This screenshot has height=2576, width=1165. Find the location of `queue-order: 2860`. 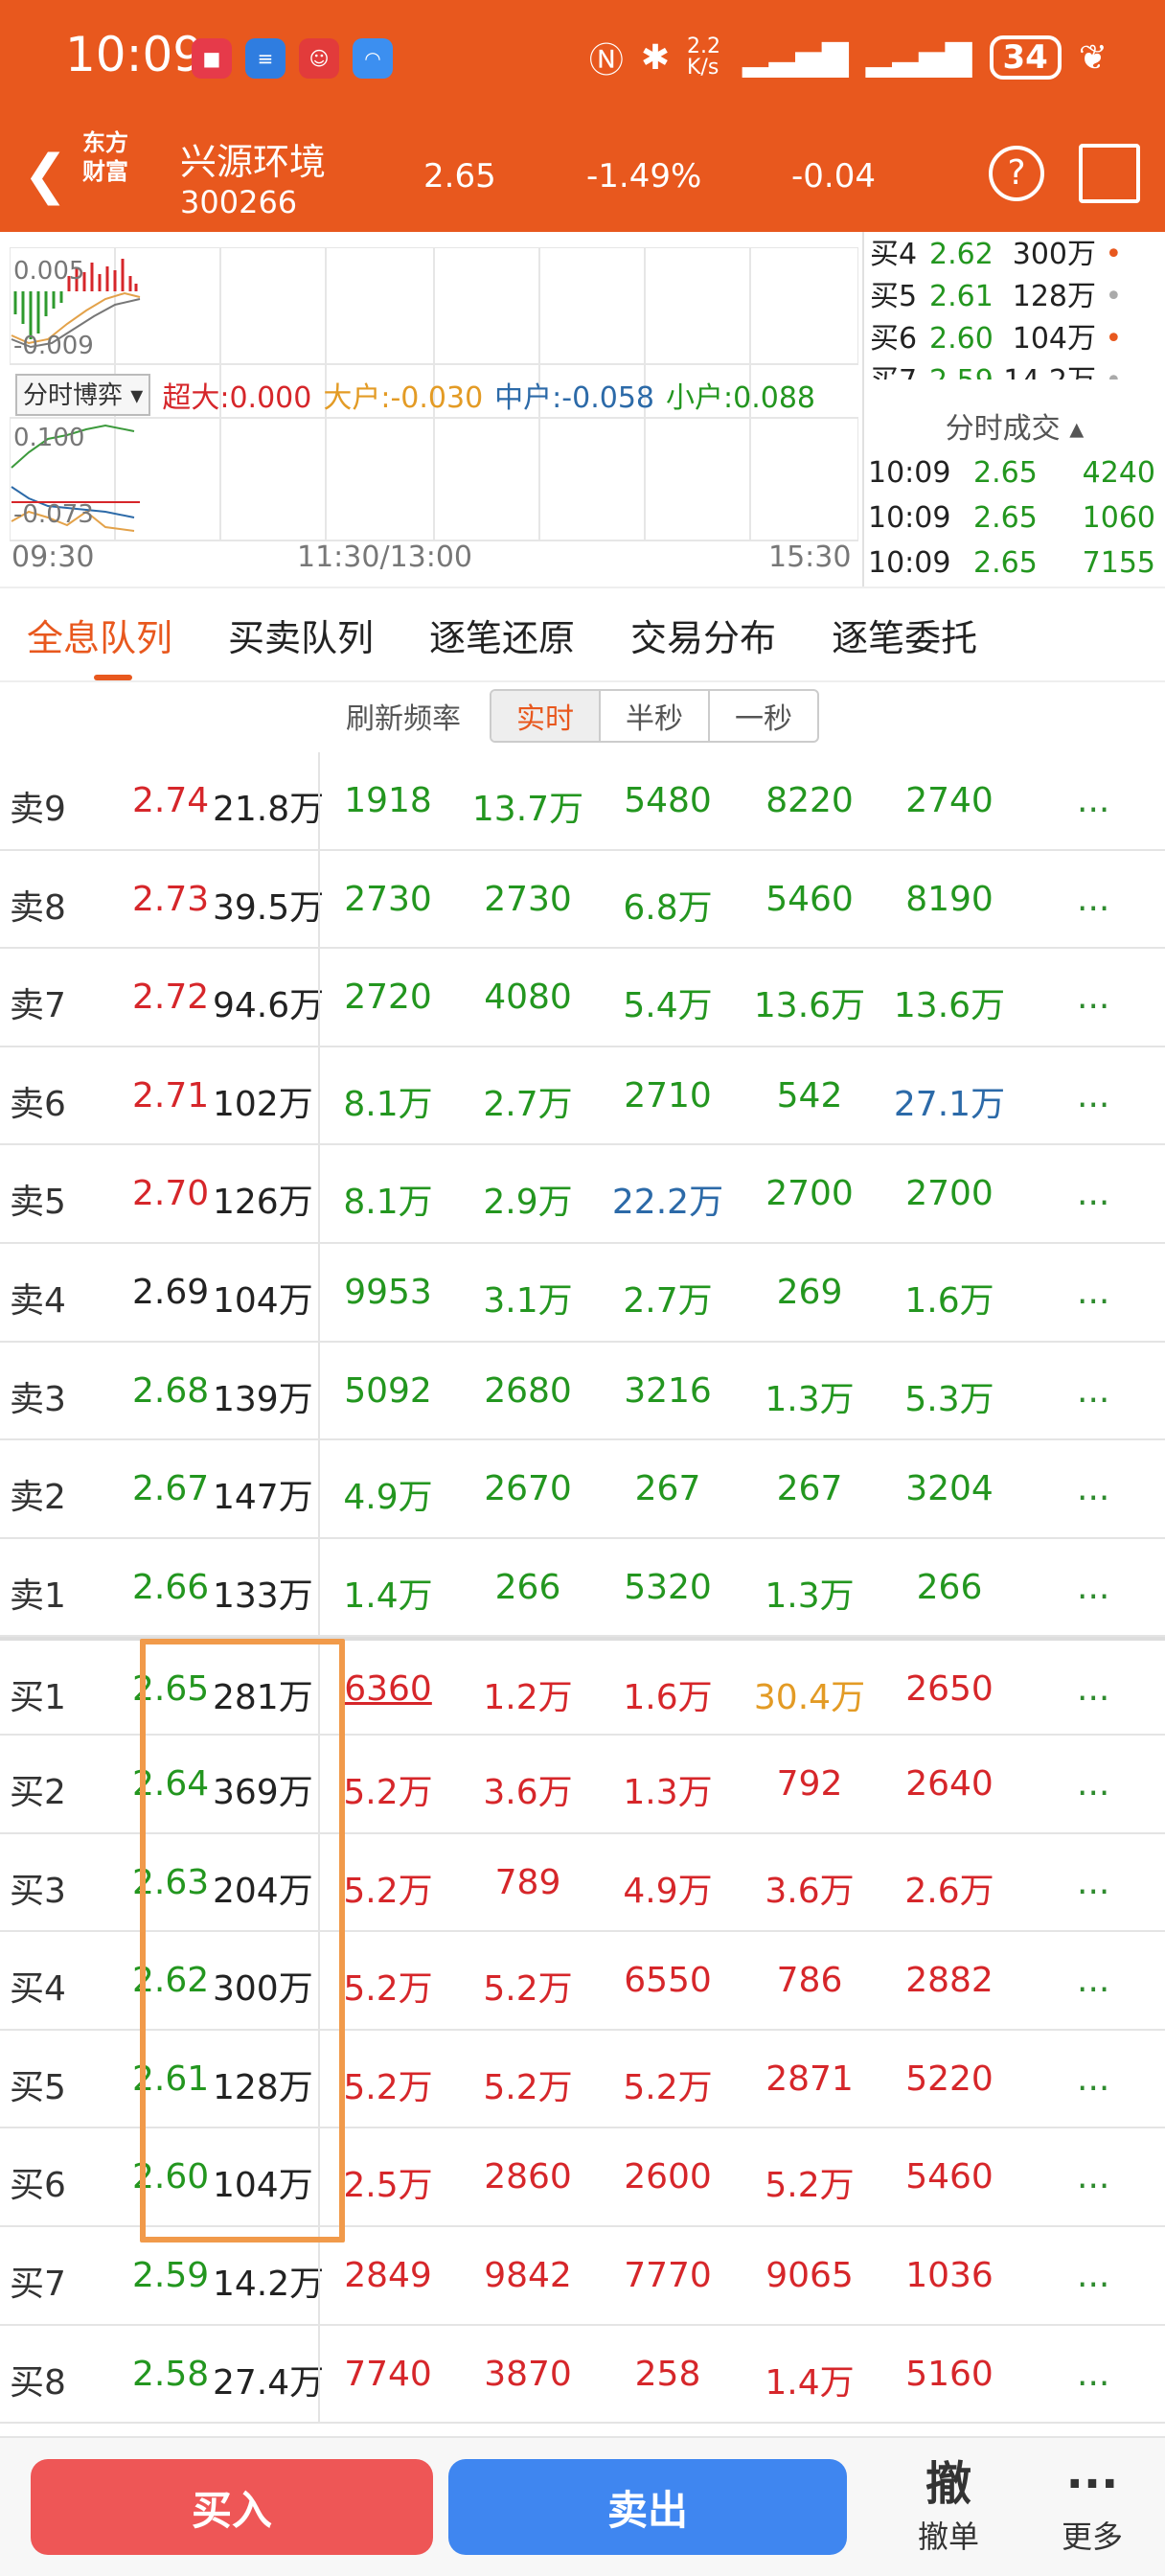

queue-order: 2860 is located at coordinates (528, 2176).